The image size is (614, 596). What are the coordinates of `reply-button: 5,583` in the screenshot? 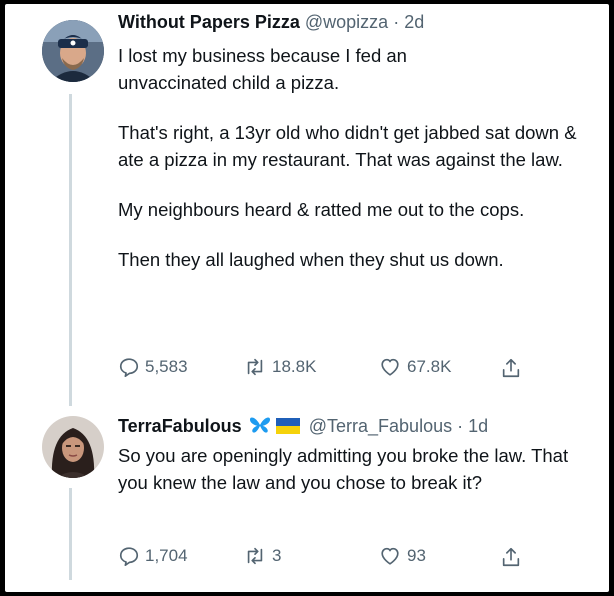 It's located at (153, 367).